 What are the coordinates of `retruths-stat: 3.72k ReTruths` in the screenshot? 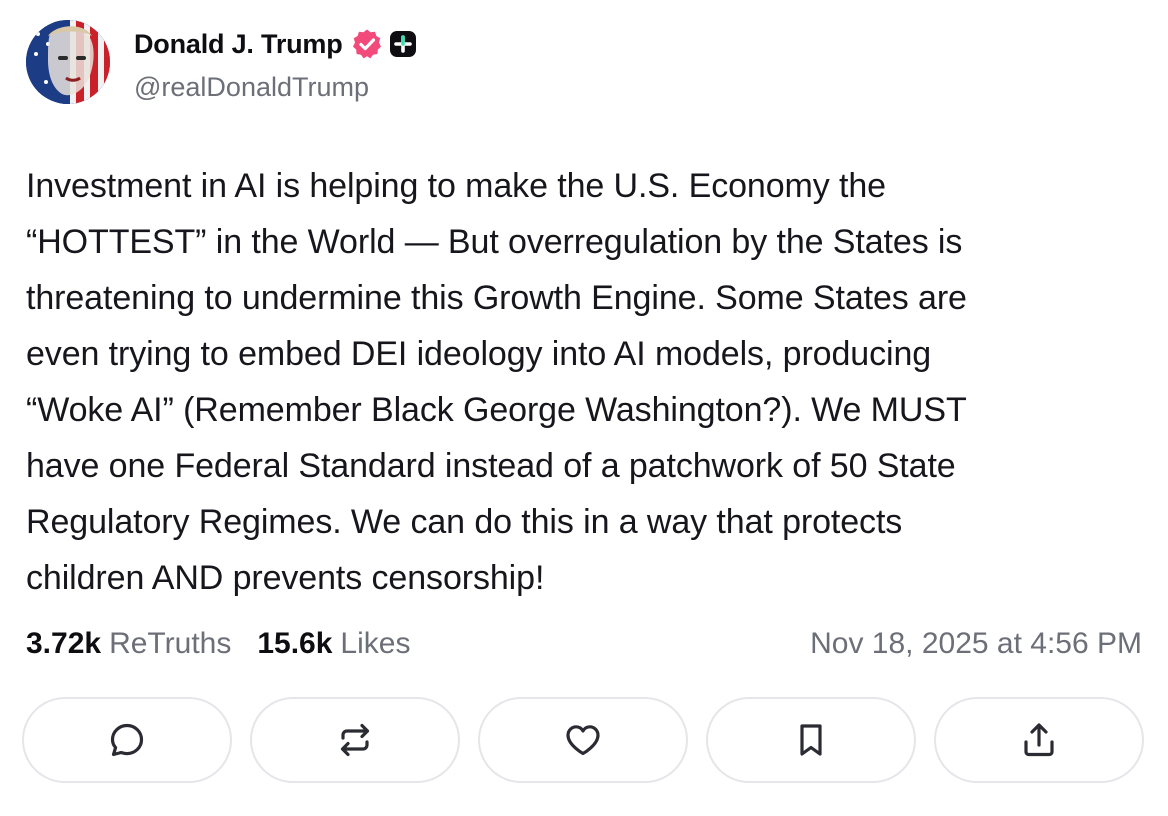 It's located at (128, 644).